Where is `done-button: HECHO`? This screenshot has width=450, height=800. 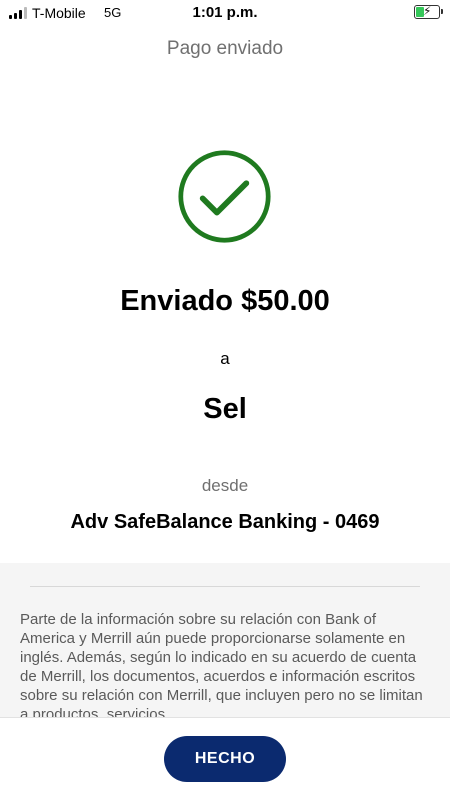 done-button: HECHO is located at coordinates (225, 759).